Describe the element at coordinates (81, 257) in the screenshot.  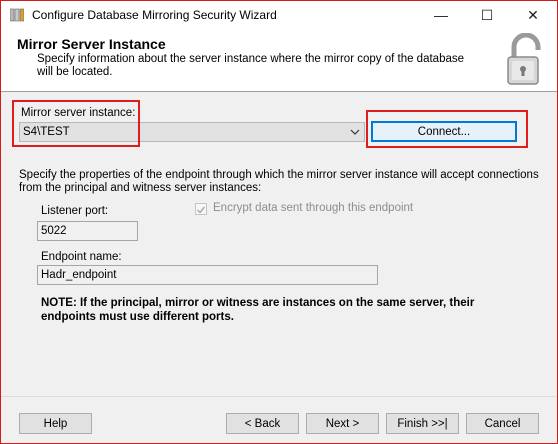
I see `endpoint-name-label: Endpoint name:` at that location.